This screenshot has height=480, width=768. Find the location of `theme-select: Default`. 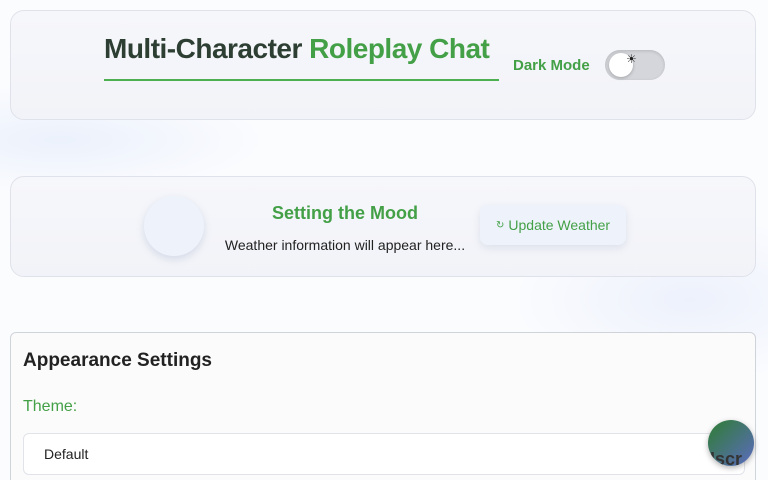

theme-select: Default is located at coordinates (384, 454).